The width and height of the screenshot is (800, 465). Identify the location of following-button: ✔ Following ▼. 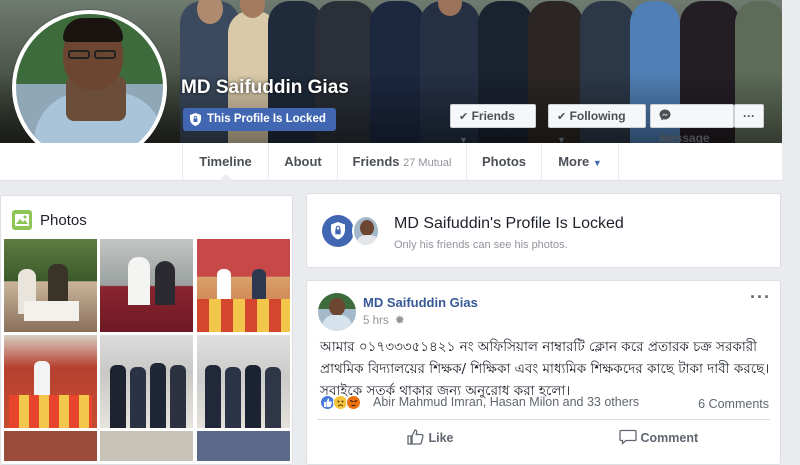
(597, 124).